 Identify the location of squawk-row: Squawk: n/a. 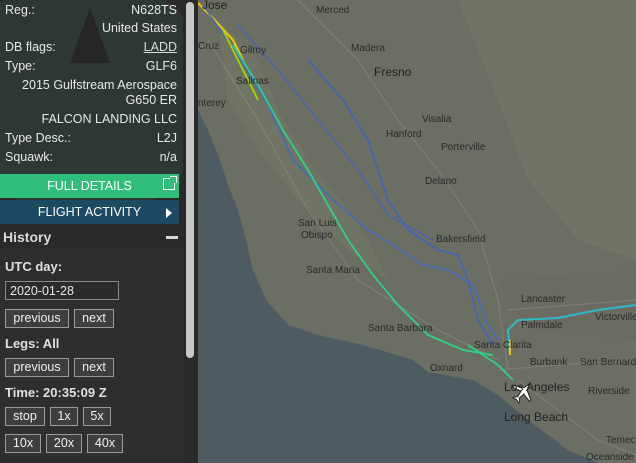
(91, 159).